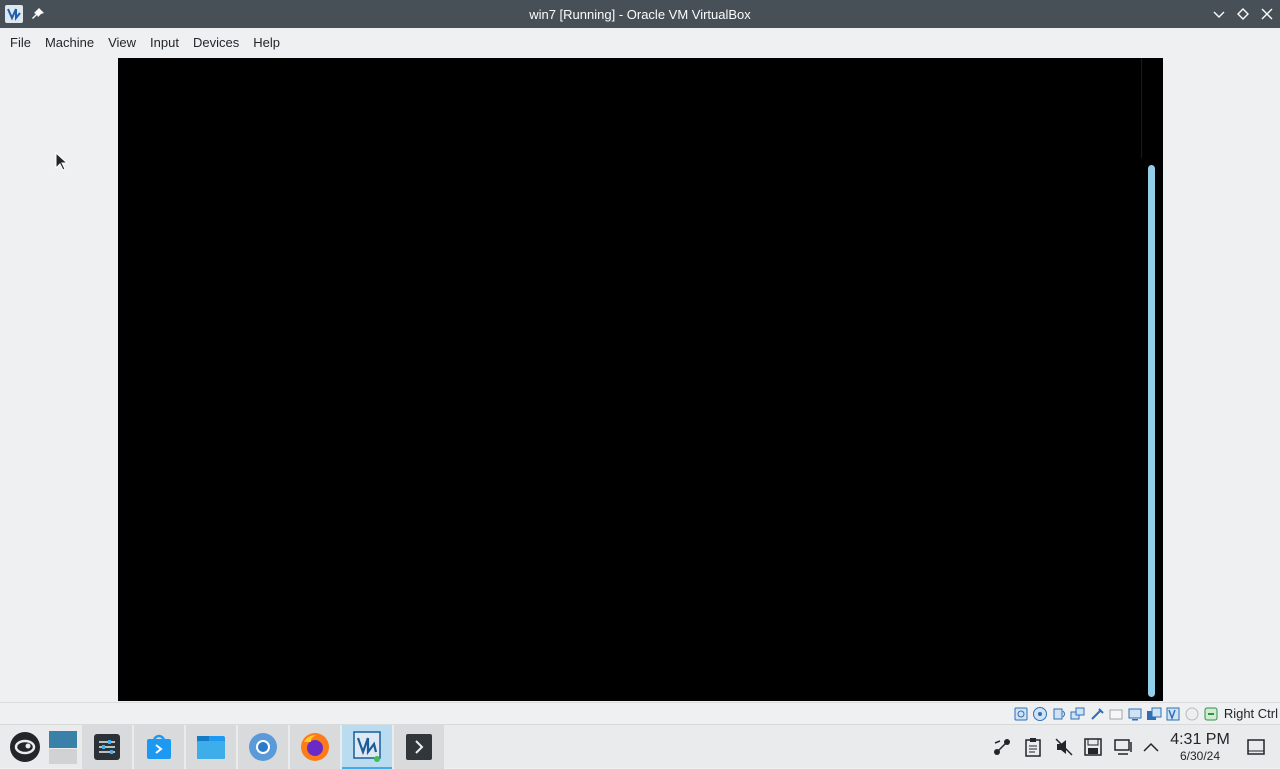 The width and height of the screenshot is (1280, 769). I want to click on pager-icon, so click(63, 747).